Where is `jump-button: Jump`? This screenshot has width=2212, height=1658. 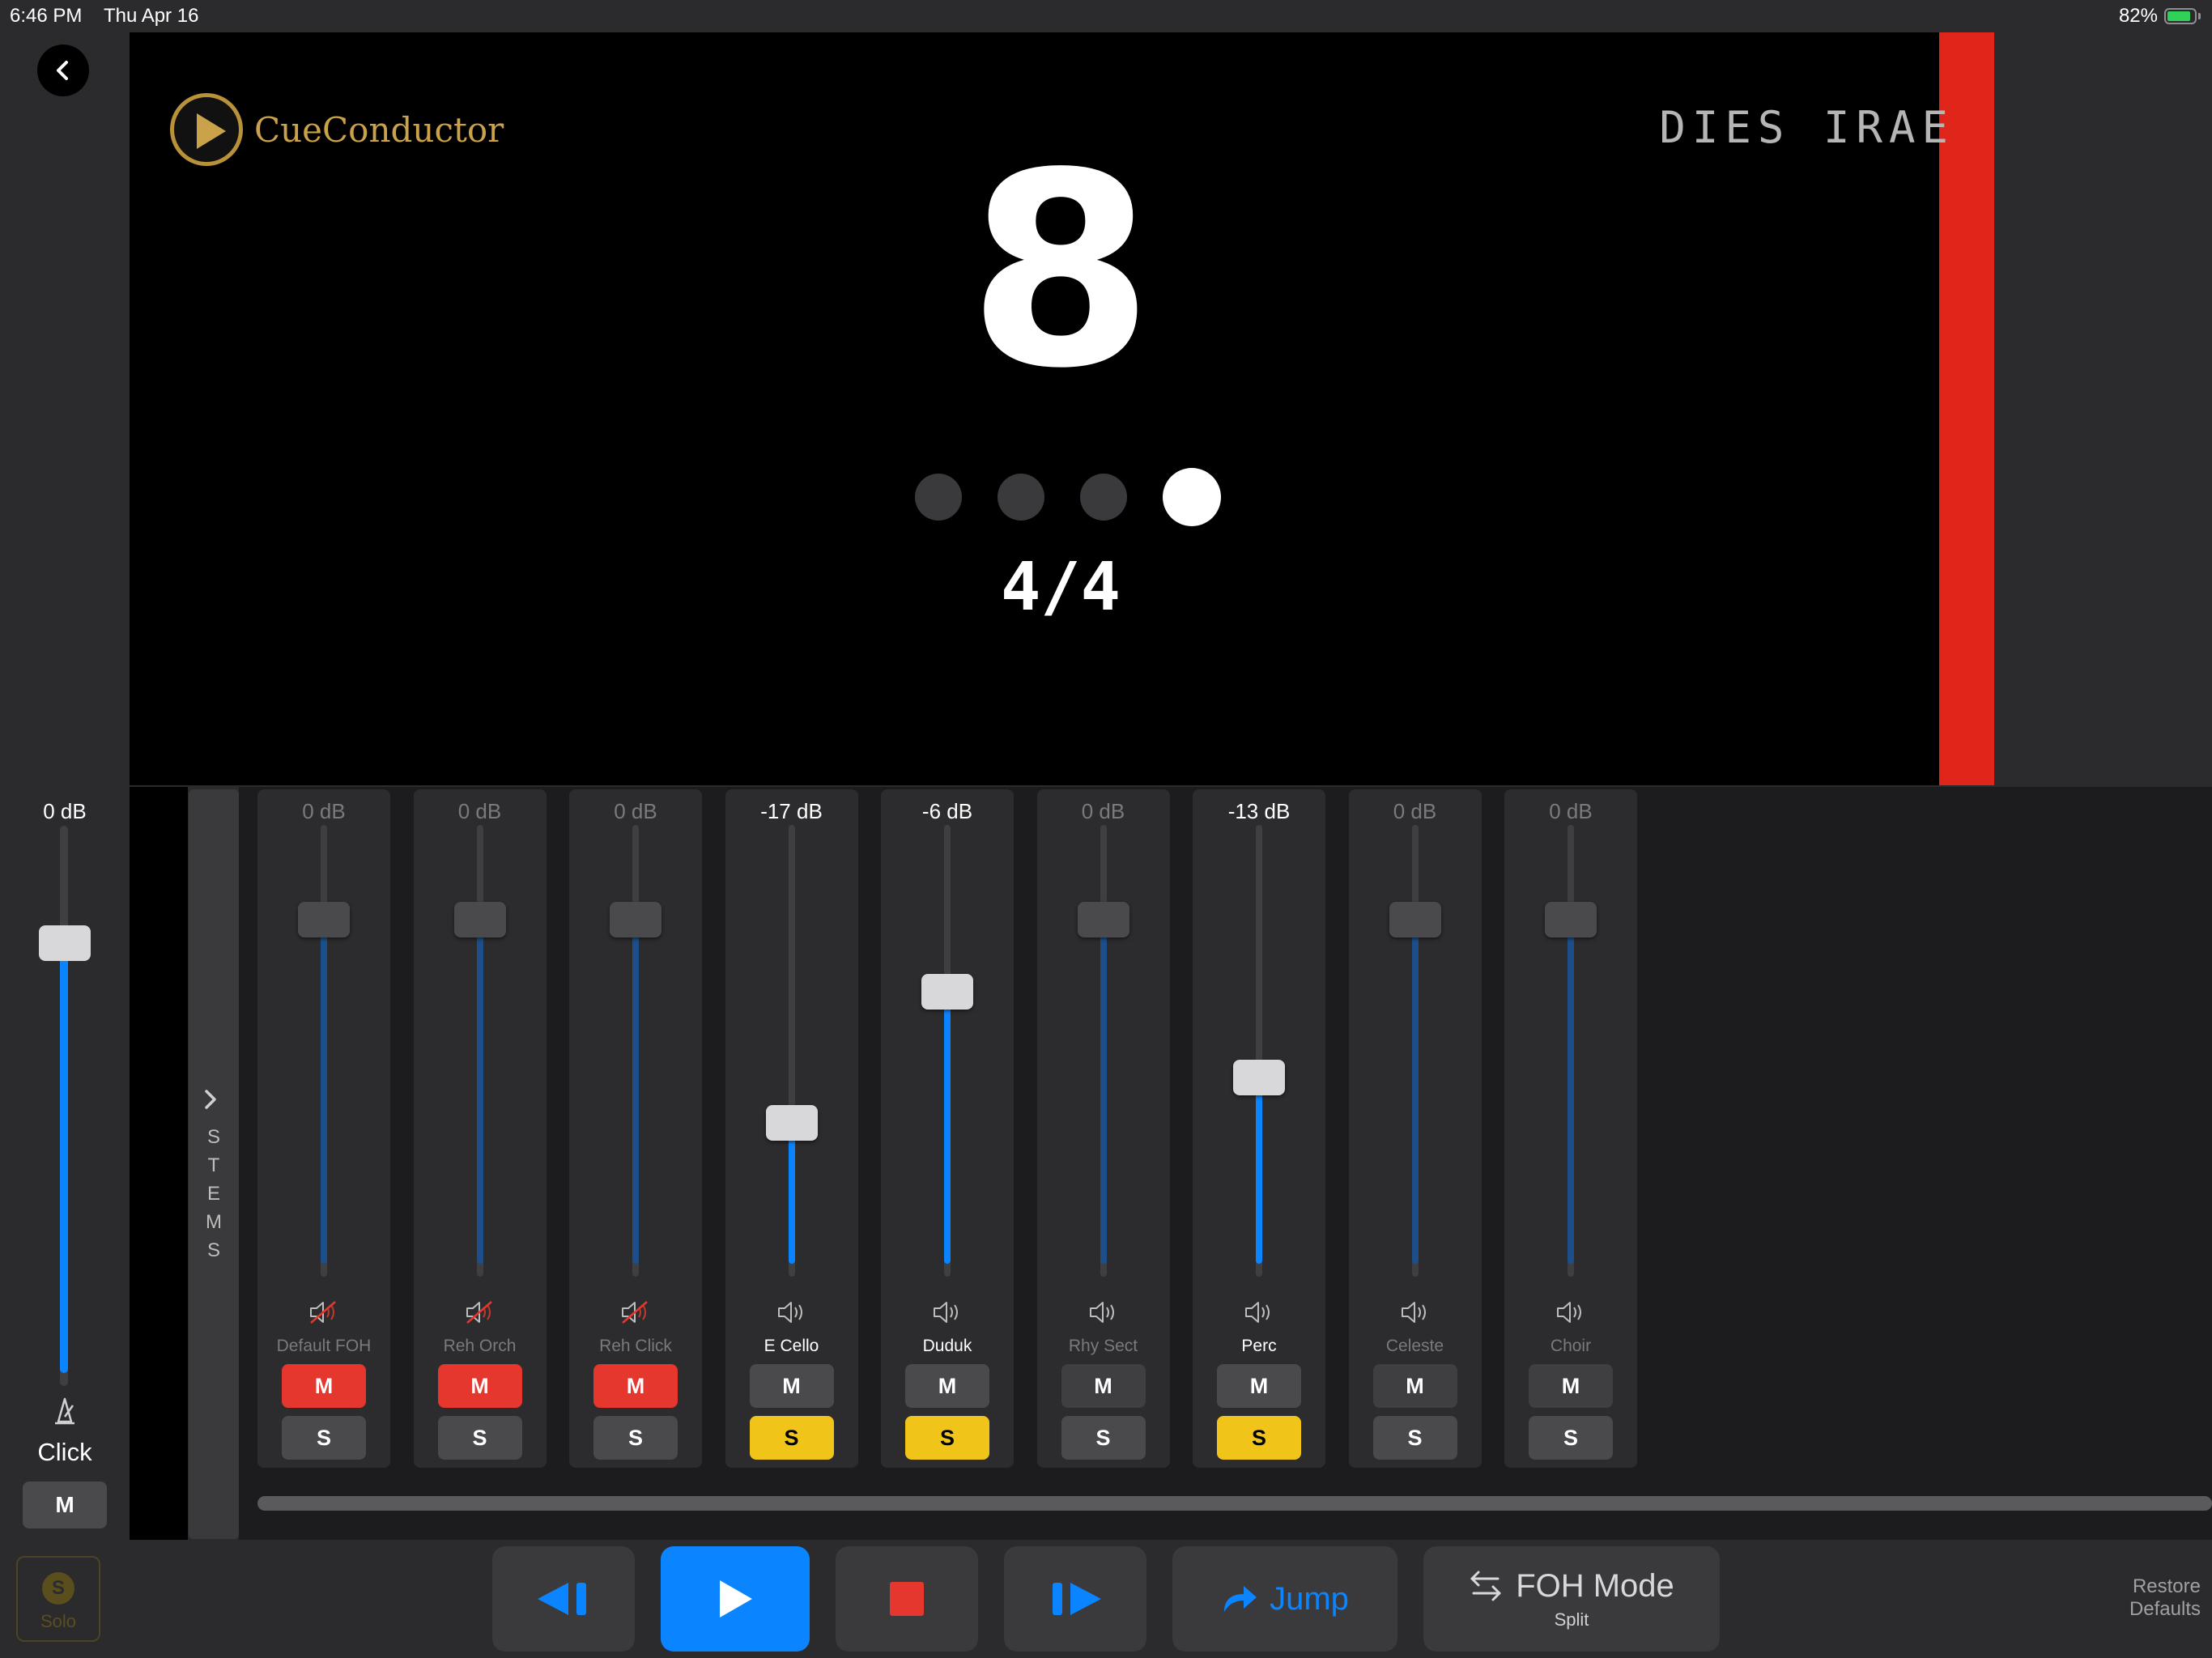 jump-button: Jump is located at coordinates (1285, 1599).